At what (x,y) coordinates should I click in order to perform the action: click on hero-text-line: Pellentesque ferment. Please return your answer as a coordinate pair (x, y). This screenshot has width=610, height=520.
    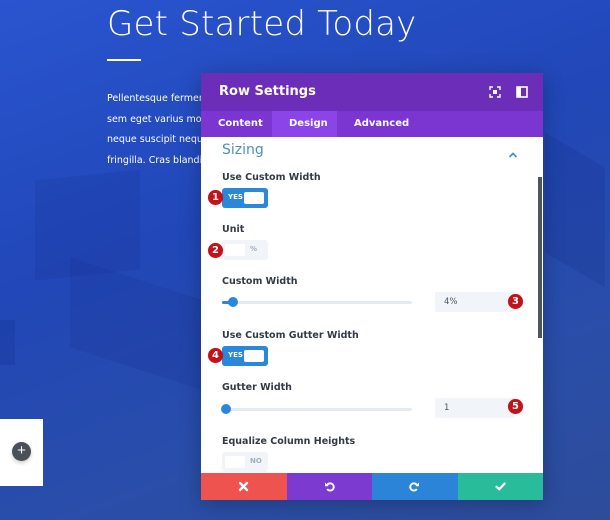
    Looking at the image, I should click on (157, 98).